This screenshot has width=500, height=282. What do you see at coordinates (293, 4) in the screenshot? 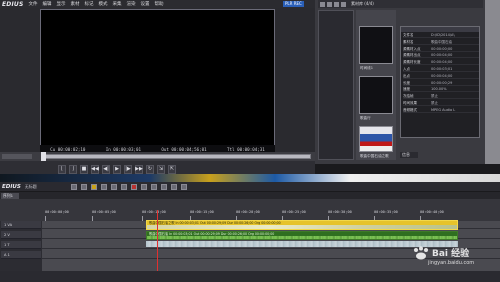
I see `mode-badge: PLR REC` at bounding box center [293, 4].